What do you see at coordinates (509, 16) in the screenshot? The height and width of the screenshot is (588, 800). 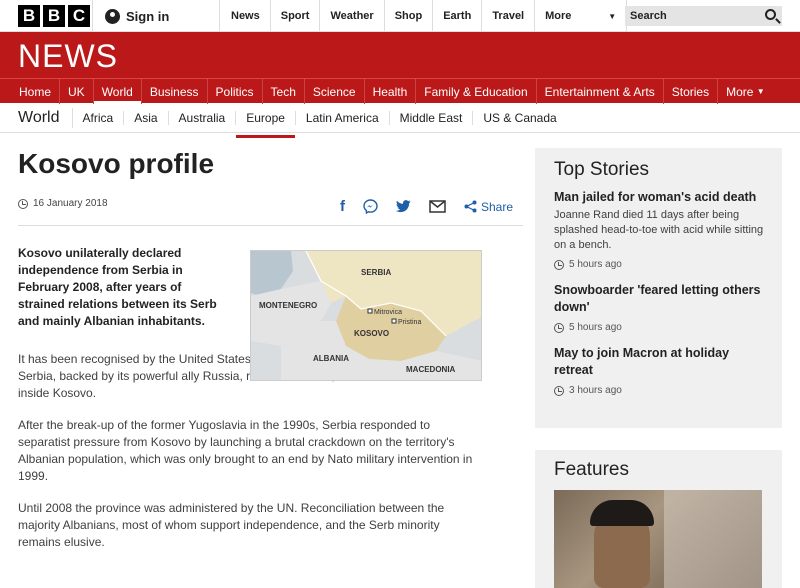 I see `topnav-travel: Travel` at bounding box center [509, 16].